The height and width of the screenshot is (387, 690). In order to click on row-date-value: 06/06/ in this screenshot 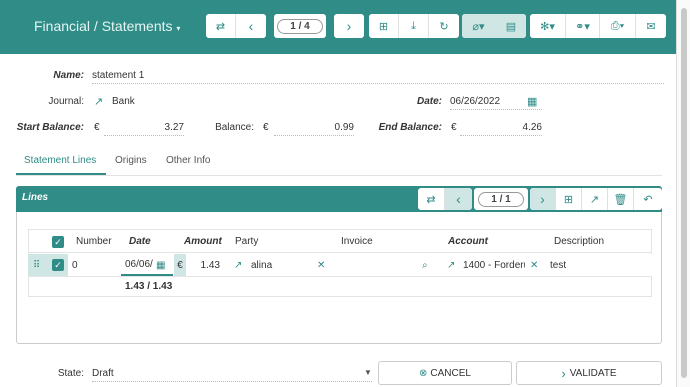, I will do `click(139, 264)`.